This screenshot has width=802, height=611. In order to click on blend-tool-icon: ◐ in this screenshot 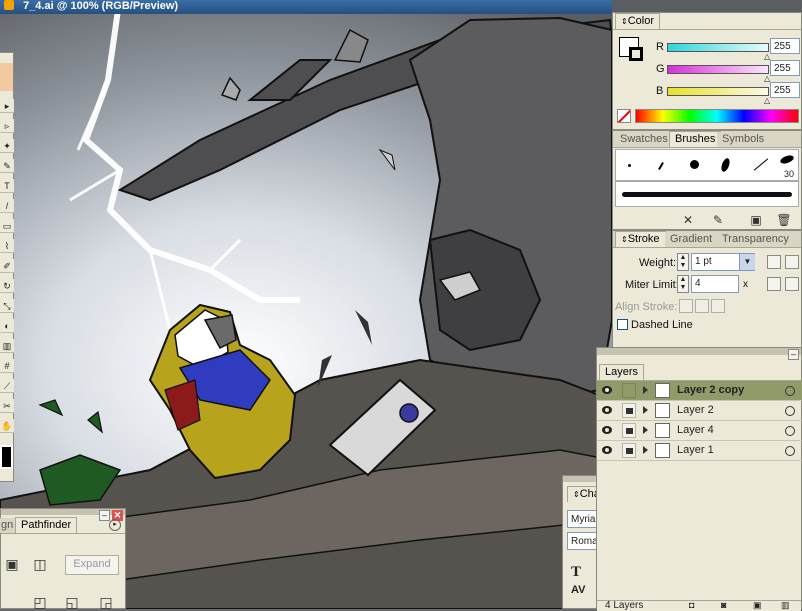, I will do `click(7, 326)`.